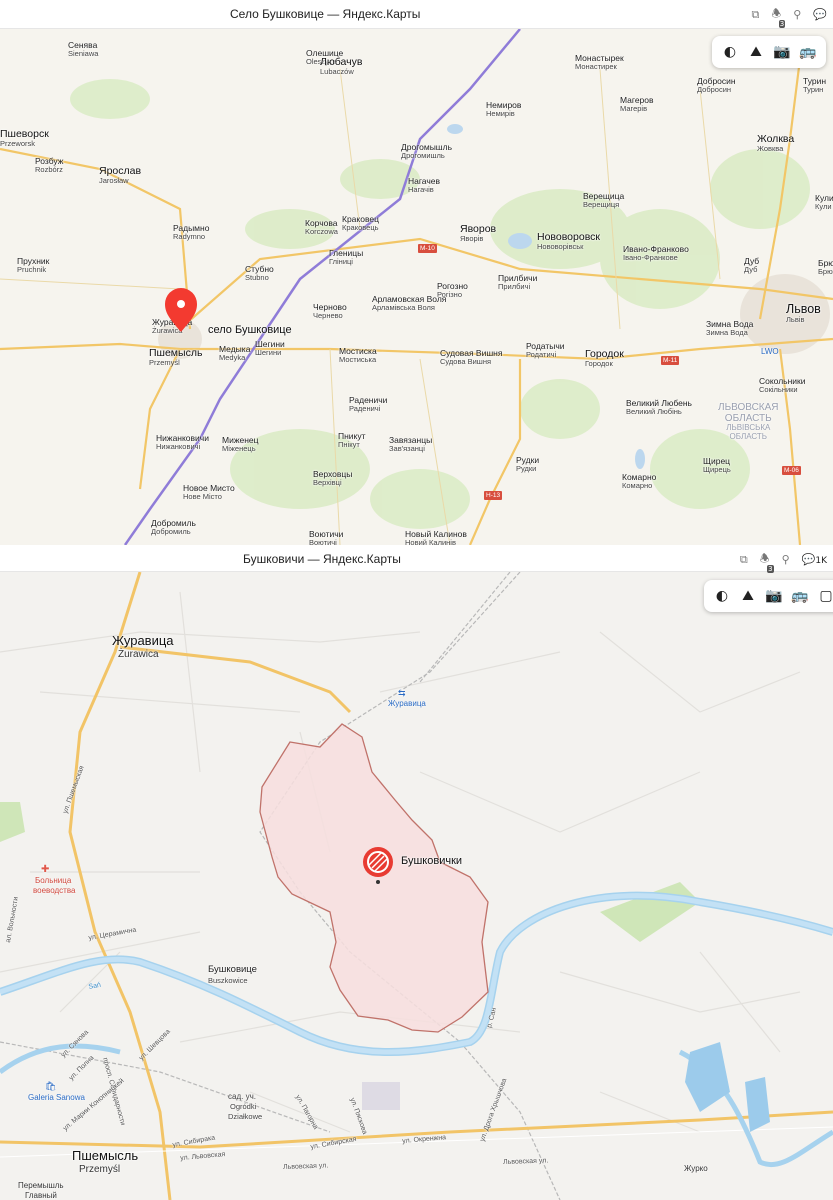 This screenshot has height=1200, width=833. What do you see at coordinates (245, 1116) in the screenshot?
I see `garden-label: Działkowe` at bounding box center [245, 1116].